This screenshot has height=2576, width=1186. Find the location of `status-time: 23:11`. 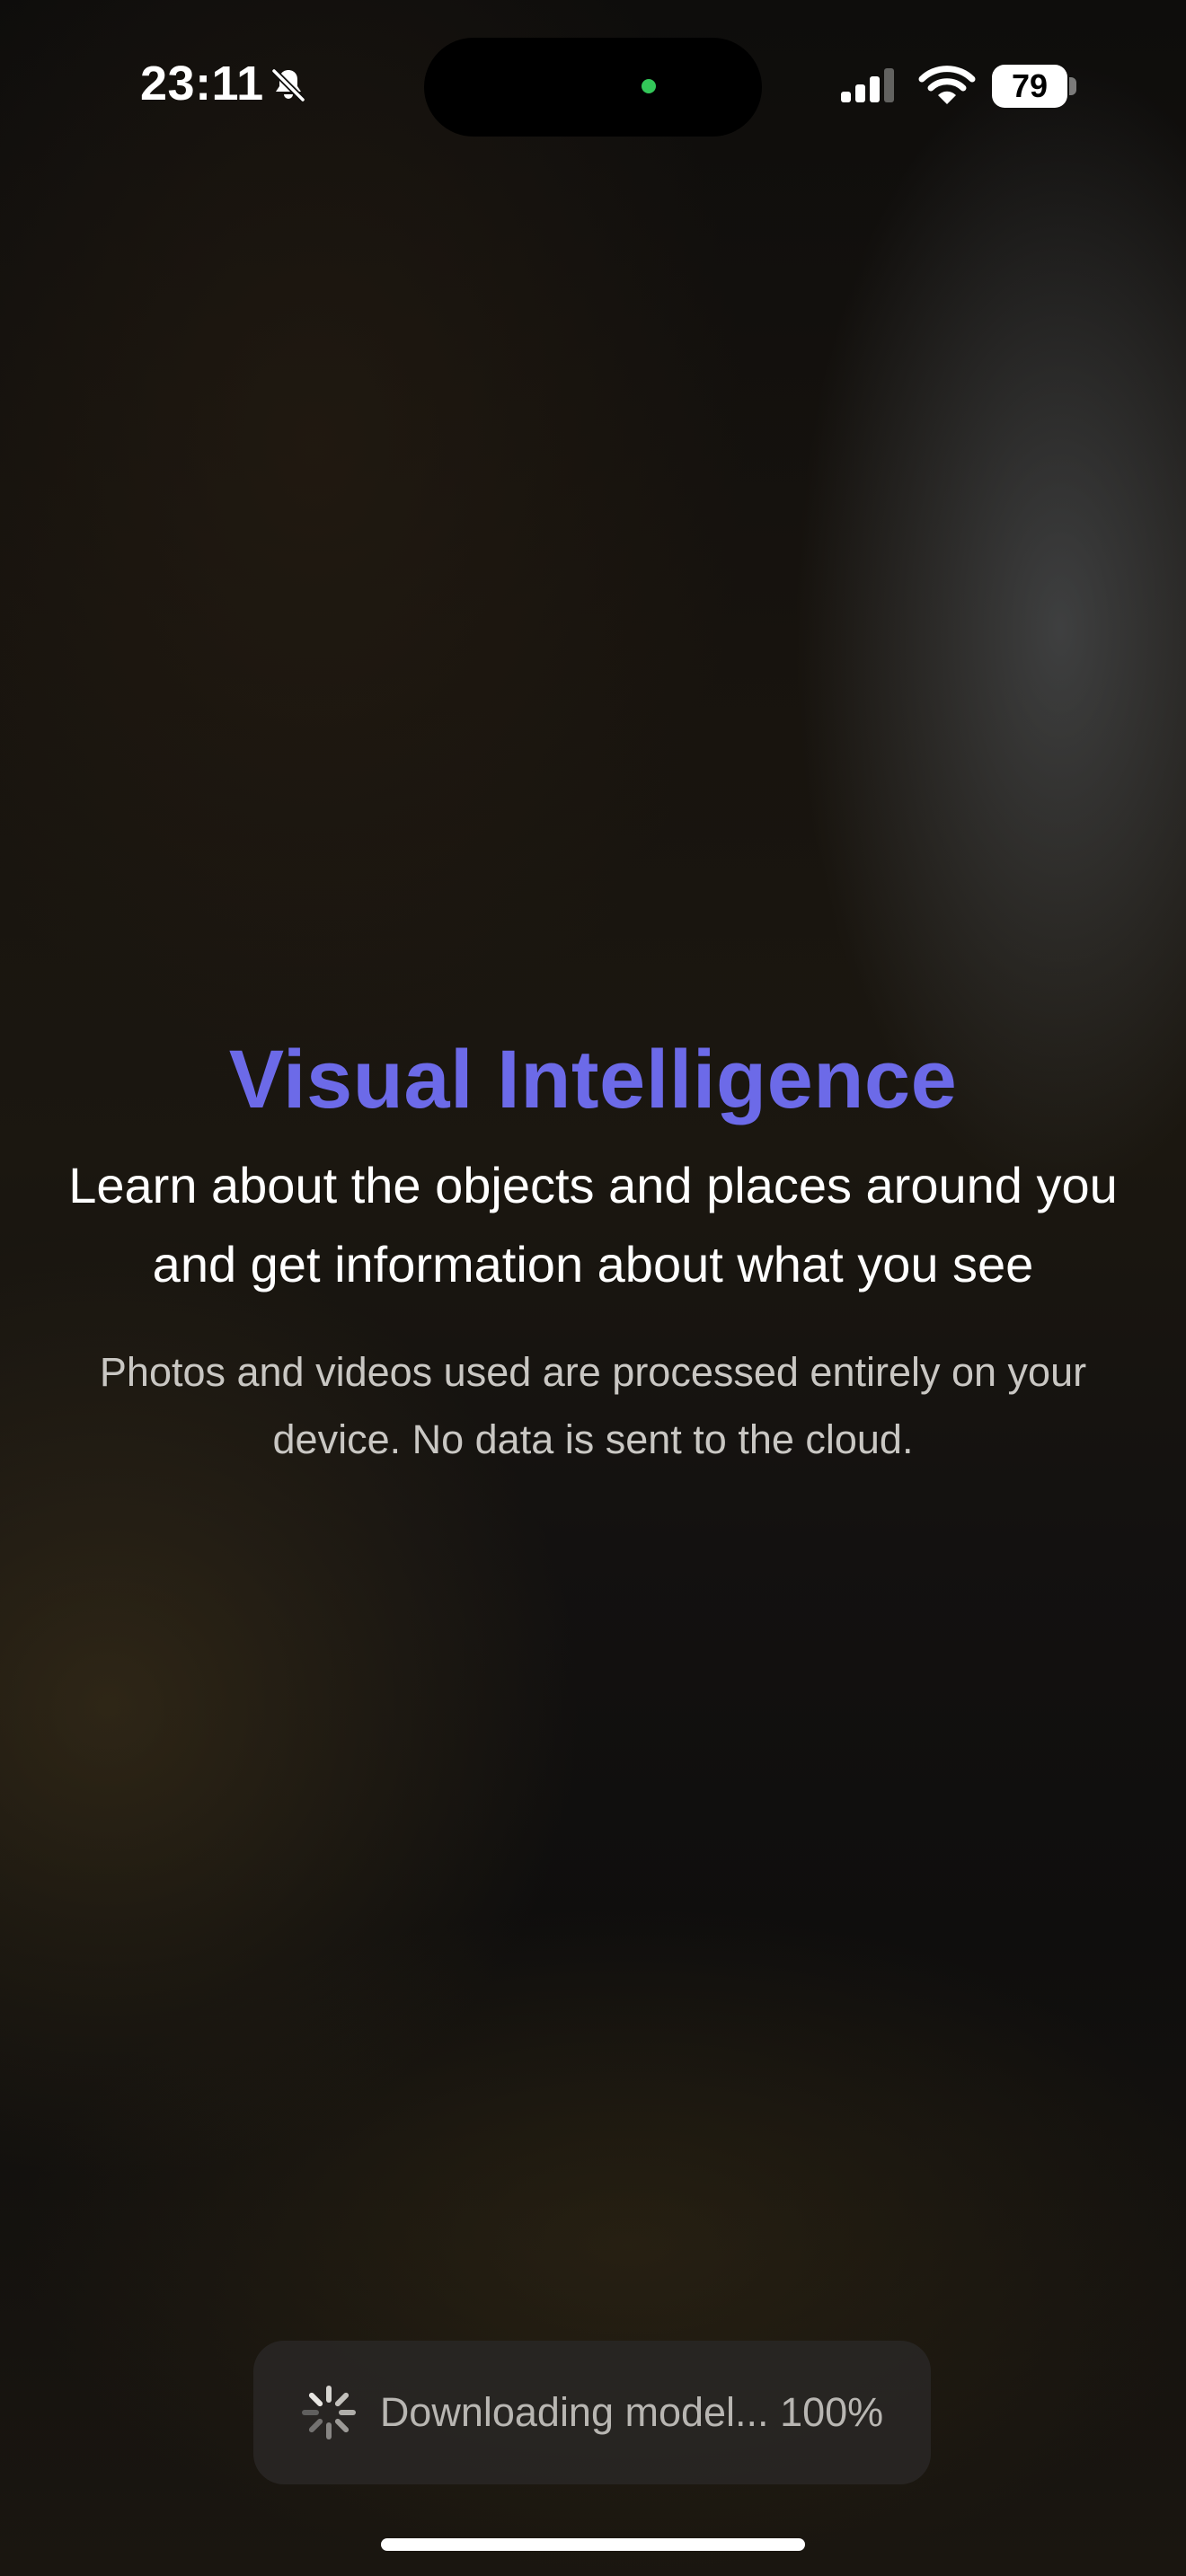

status-time: 23:11 is located at coordinates (202, 83).